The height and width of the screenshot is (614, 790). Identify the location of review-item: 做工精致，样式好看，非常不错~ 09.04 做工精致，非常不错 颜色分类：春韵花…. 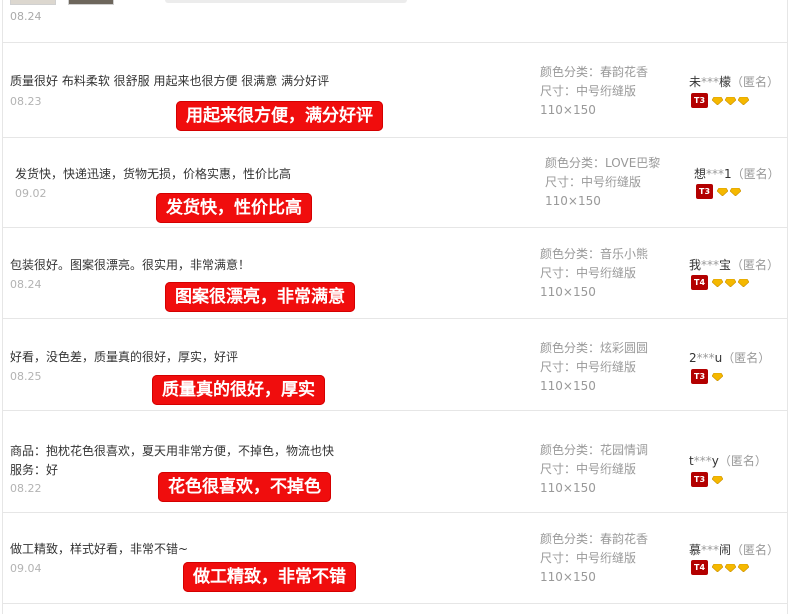
(395, 558).